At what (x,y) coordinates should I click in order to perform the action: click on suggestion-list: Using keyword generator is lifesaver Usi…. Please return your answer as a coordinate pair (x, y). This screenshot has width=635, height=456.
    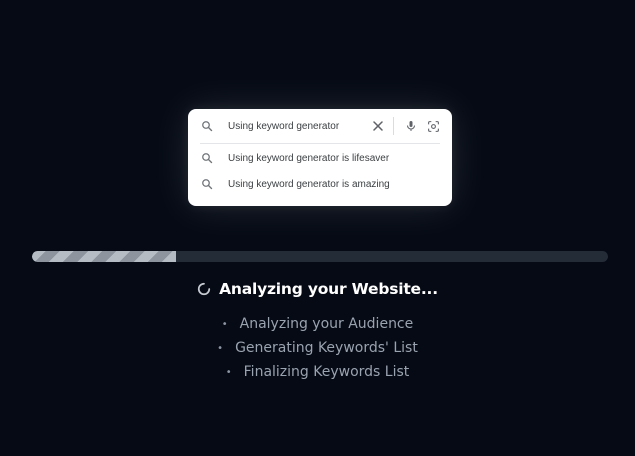
    Looking at the image, I should click on (320, 170).